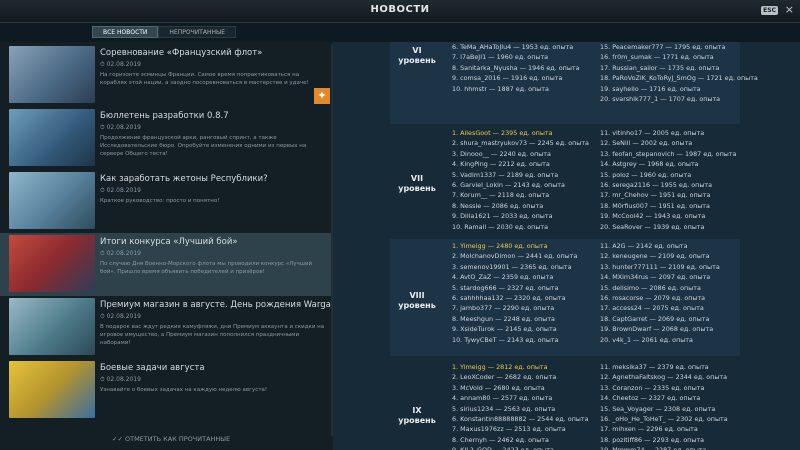  I want to click on rank-entry: 11. A2G — 2142 ед. опыта, so click(644, 246).